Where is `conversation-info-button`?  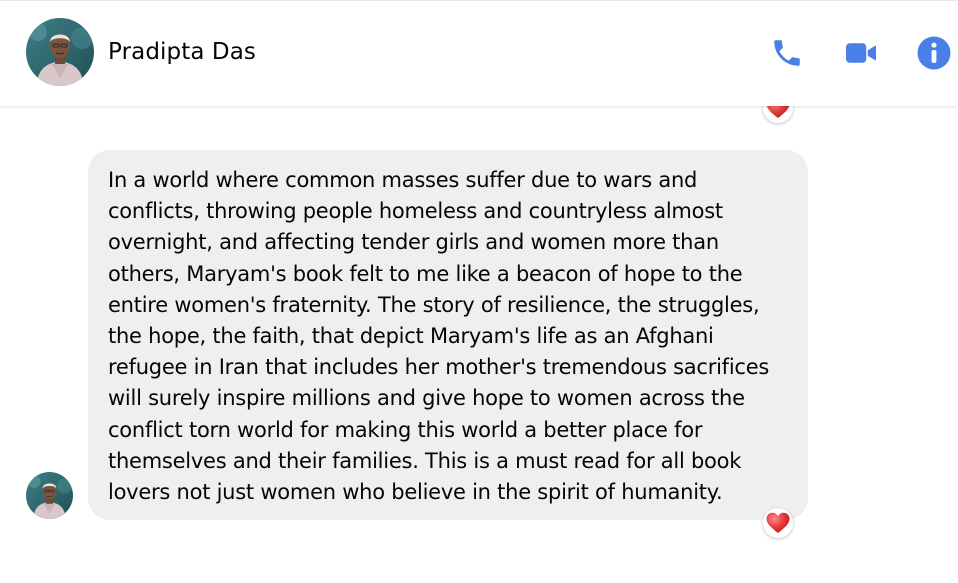 conversation-info-button is located at coordinates (934, 53).